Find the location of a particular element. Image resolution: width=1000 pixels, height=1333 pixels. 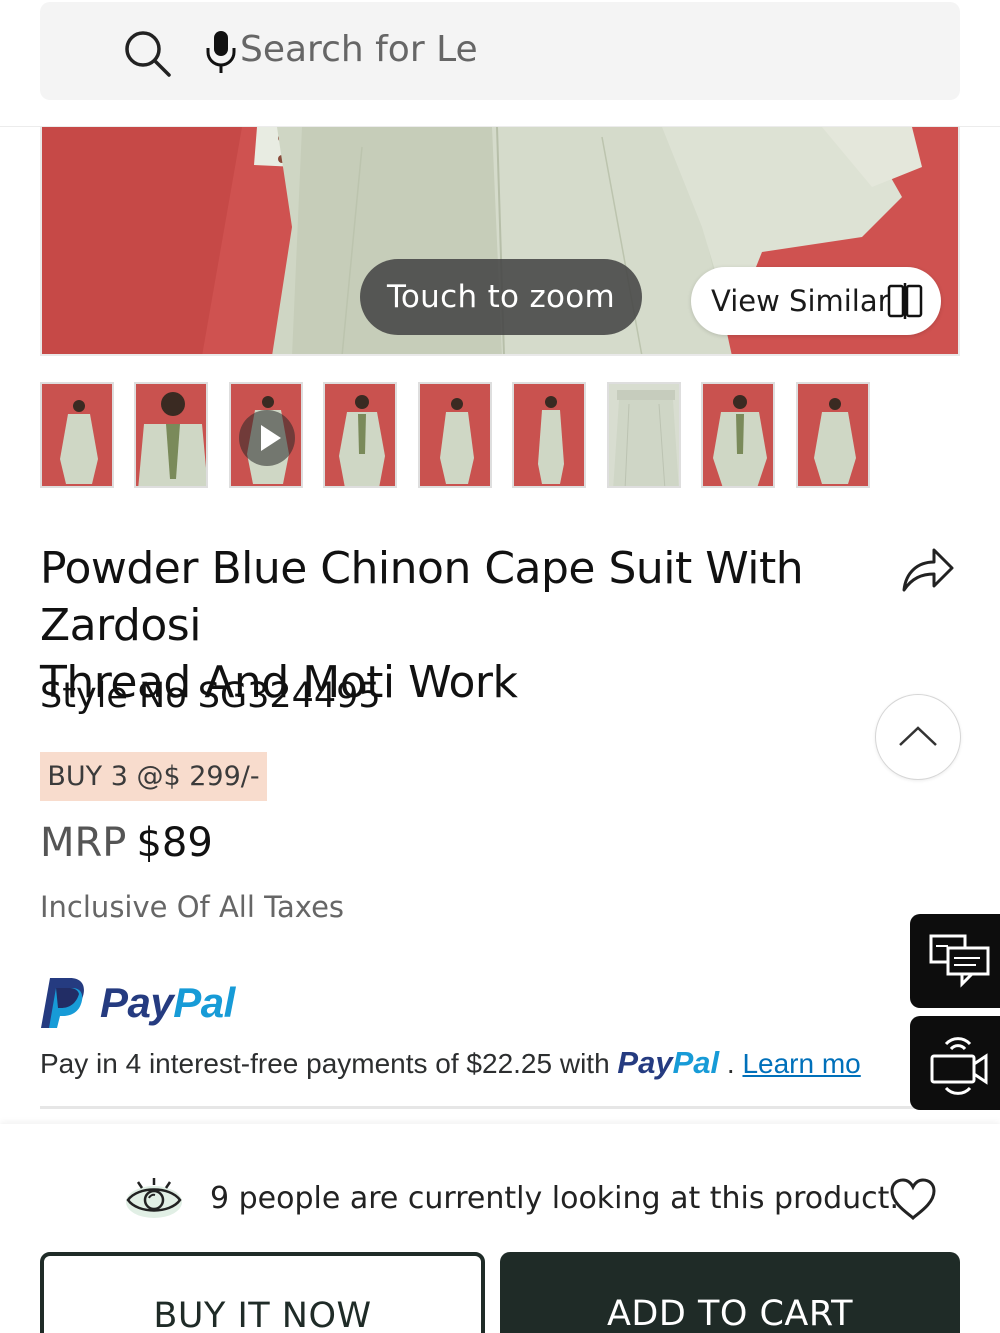

chat-button is located at coordinates (955, 961).